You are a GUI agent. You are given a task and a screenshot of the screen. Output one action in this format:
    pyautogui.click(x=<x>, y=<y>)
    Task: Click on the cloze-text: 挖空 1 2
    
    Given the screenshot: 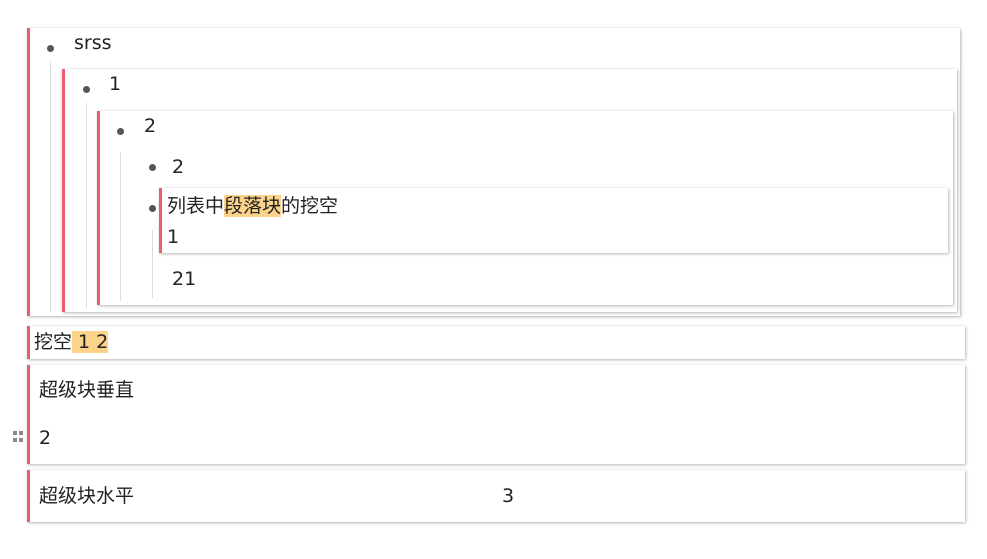 What is the action you would take?
    pyautogui.click(x=71, y=342)
    